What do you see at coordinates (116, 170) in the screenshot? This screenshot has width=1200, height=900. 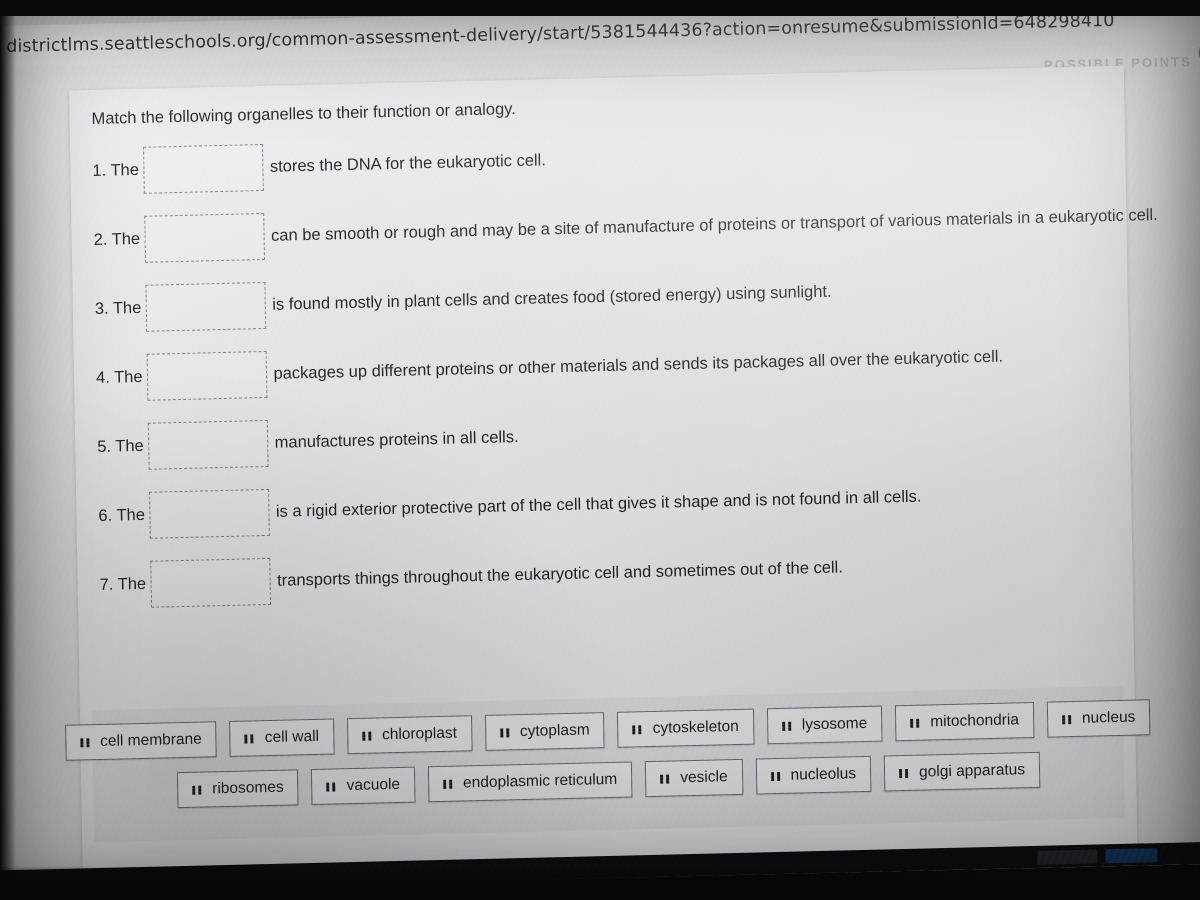 I see `question-number: 1. The` at bounding box center [116, 170].